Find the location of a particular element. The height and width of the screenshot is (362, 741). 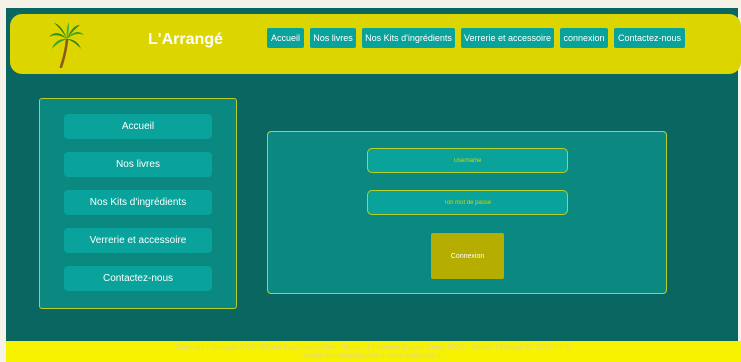

nav-kits-button: Nos Kits d'ingrédients is located at coordinates (408, 38).